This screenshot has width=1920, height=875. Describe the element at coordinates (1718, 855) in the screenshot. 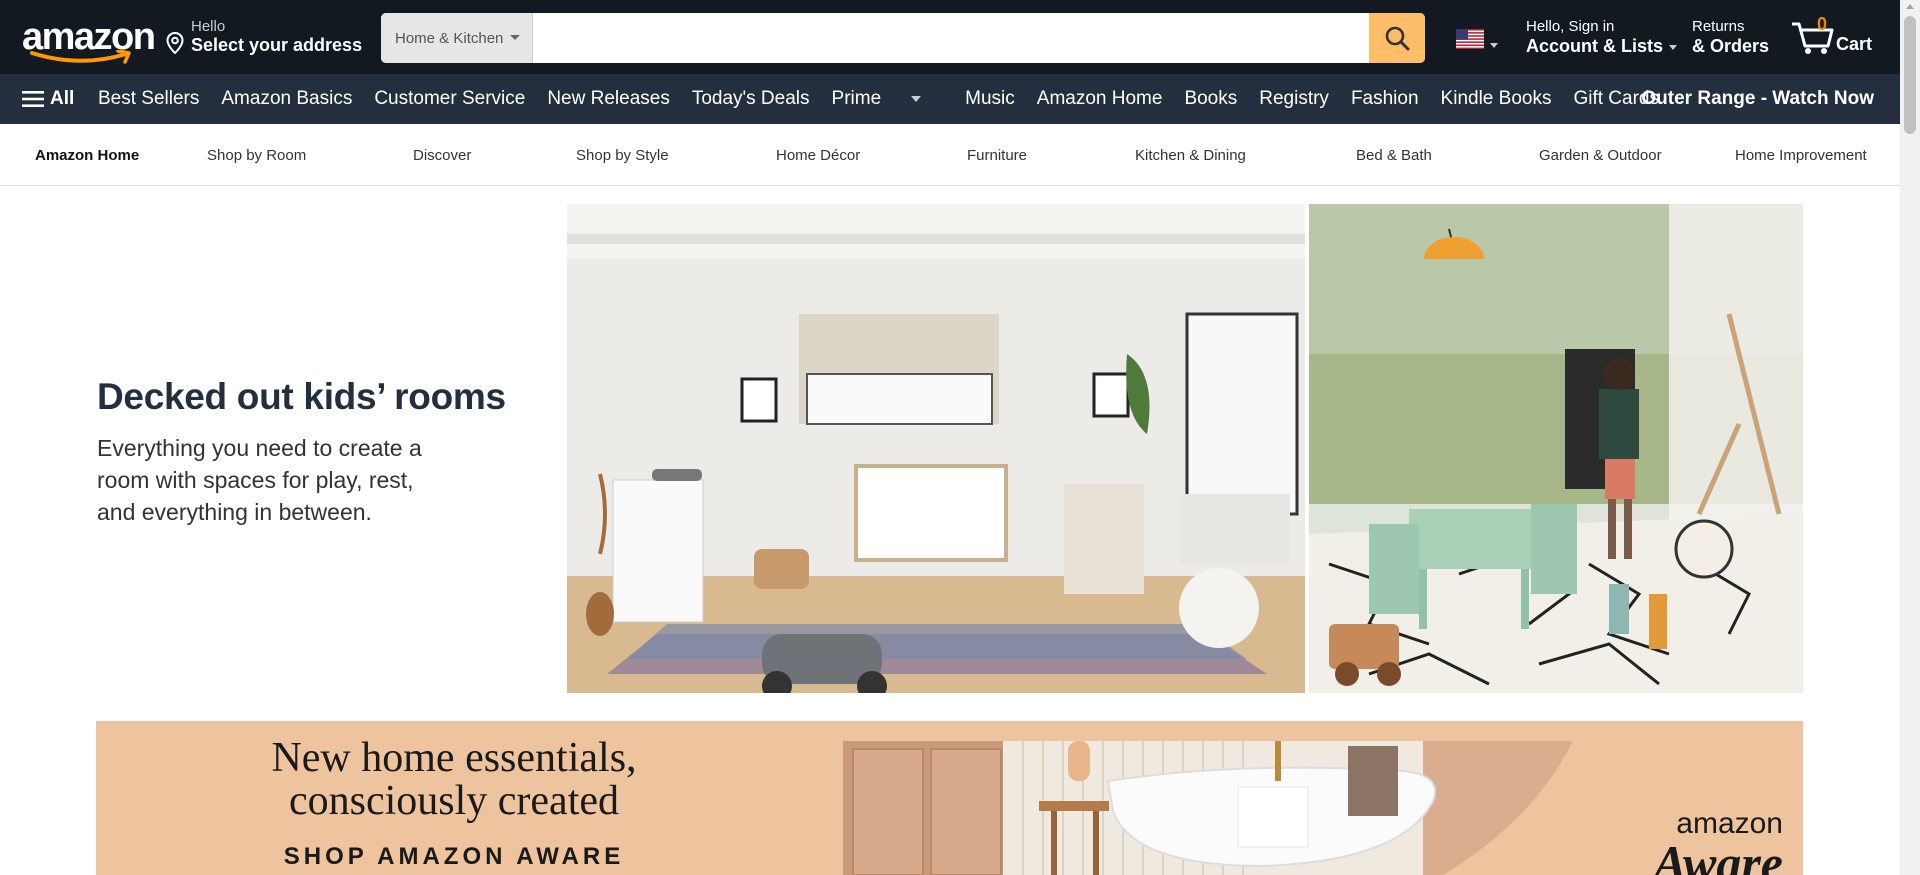

I see `aware-logo-line2: Aware` at that location.